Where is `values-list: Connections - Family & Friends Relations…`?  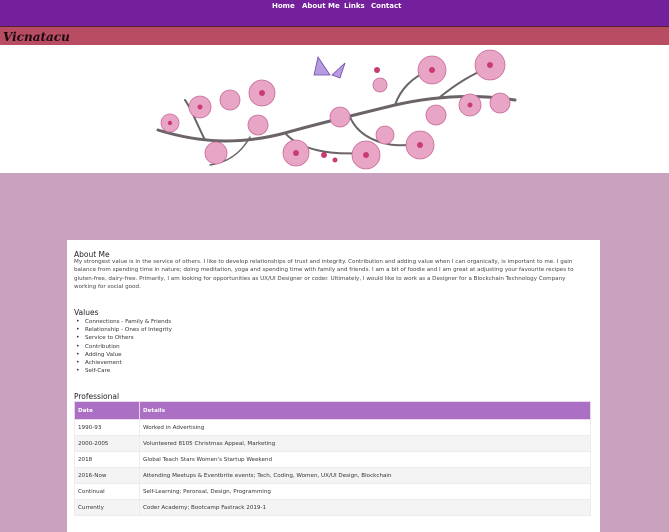
values-list: Connections - Family & Friends Relations… is located at coordinates (123, 347).